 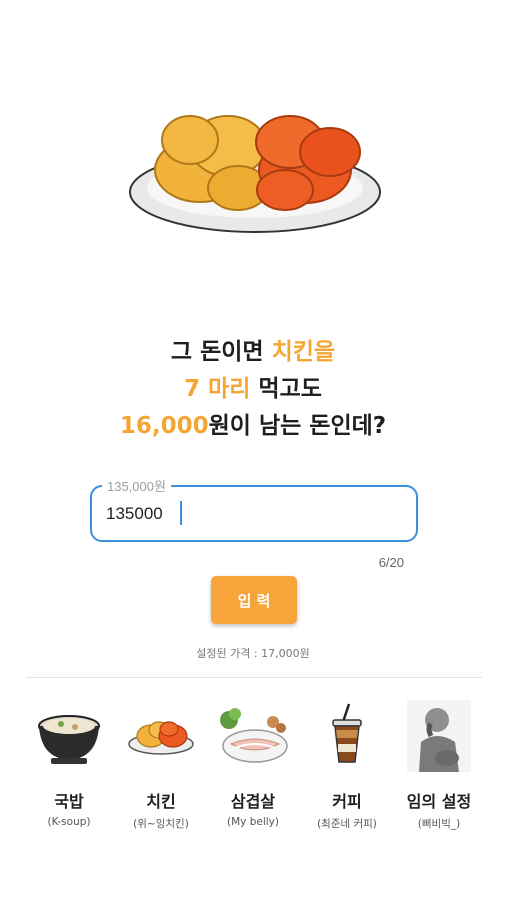 What do you see at coordinates (286, 389) in the screenshot?
I see `headline-text: 먹고도` at bounding box center [286, 389].